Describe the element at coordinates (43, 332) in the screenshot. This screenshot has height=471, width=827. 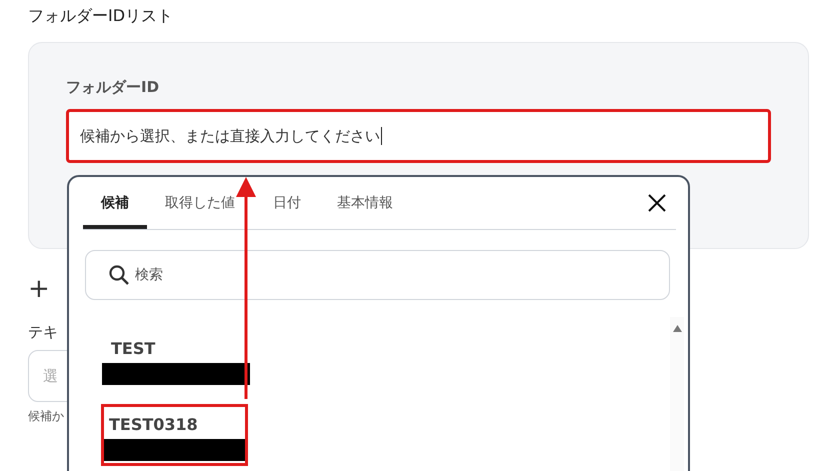
I see `field-label: テキ` at that location.